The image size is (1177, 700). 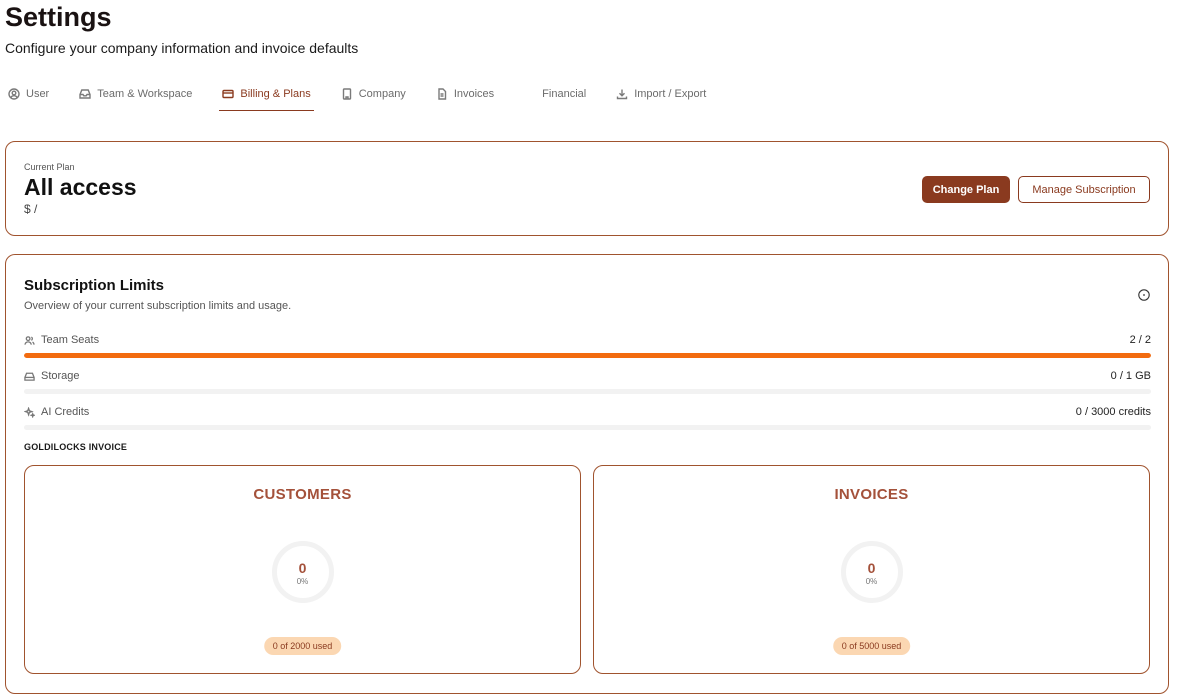 I want to click on tab-user: User, so click(x=28, y=94).